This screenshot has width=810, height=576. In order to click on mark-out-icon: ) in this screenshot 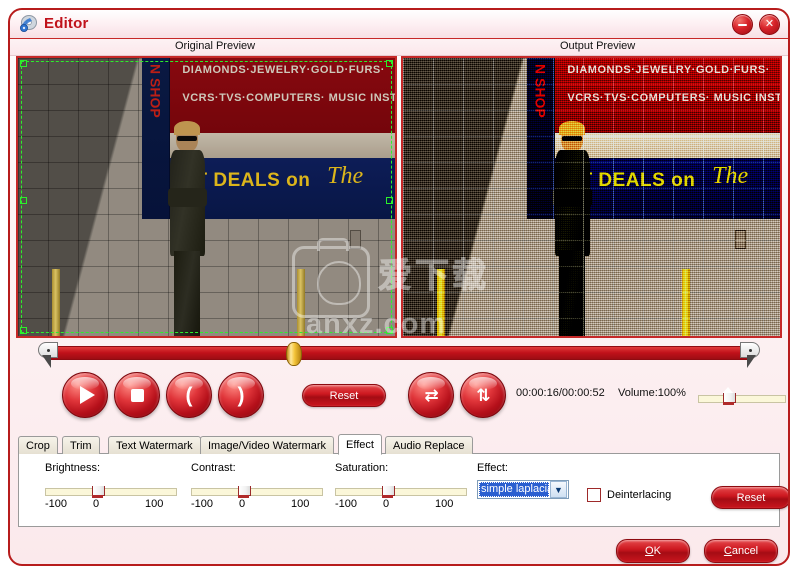, I will do `click(241, 395)`.